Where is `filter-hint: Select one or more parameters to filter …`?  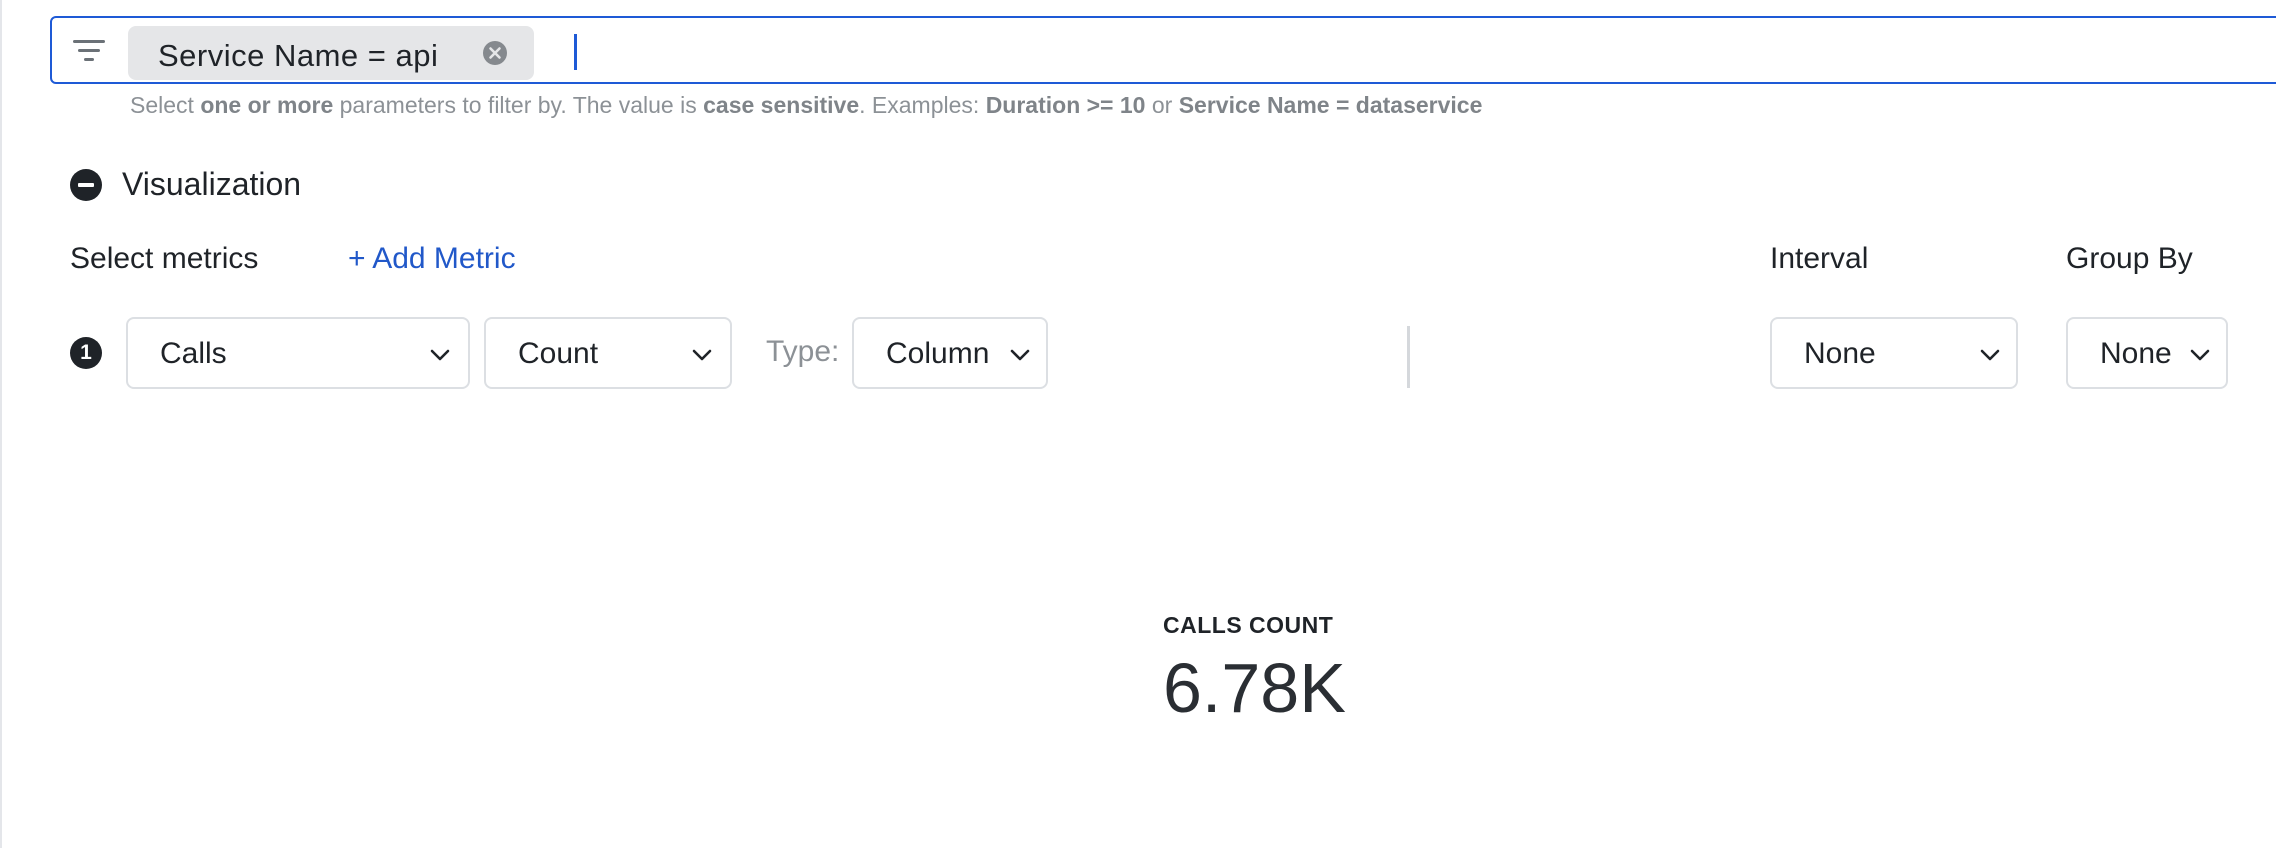 filter-hint: Select one or more parameters to filter … is located at coordinates (806, 105).